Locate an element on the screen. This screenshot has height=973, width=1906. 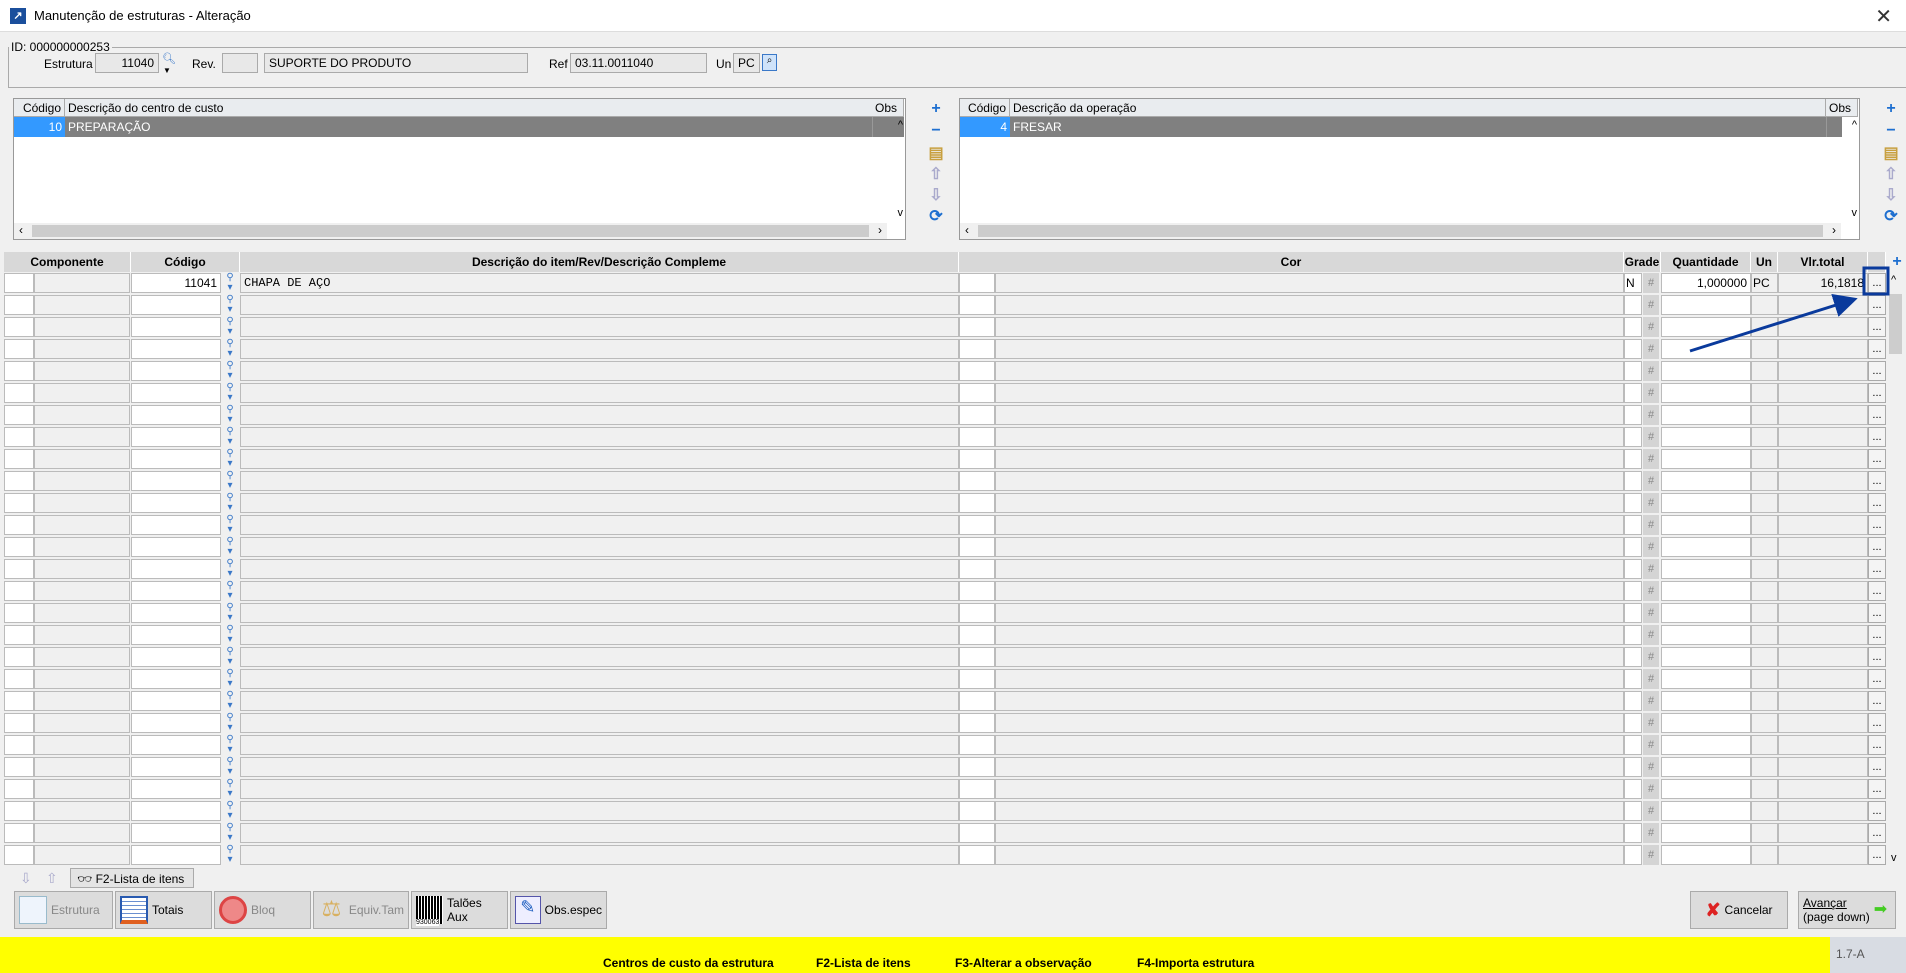
descricao-input: SUPORTE DO PRODUTO is located at coordinates (396, 63).